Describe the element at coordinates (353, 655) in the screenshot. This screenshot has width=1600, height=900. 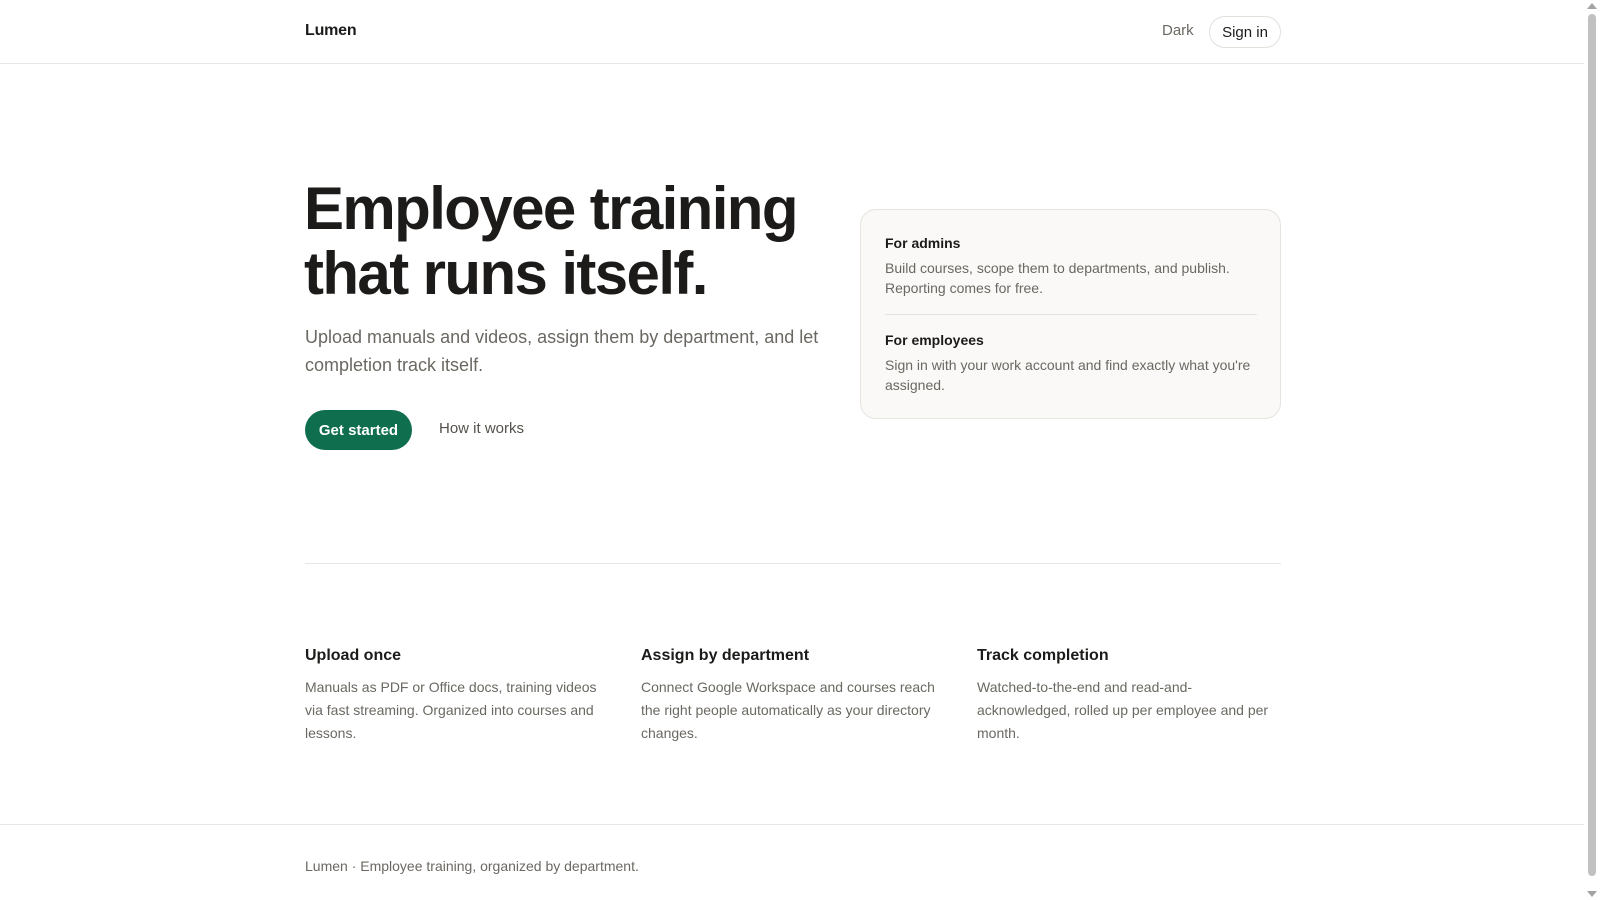
I see `feature-title: Upload once` at that location.